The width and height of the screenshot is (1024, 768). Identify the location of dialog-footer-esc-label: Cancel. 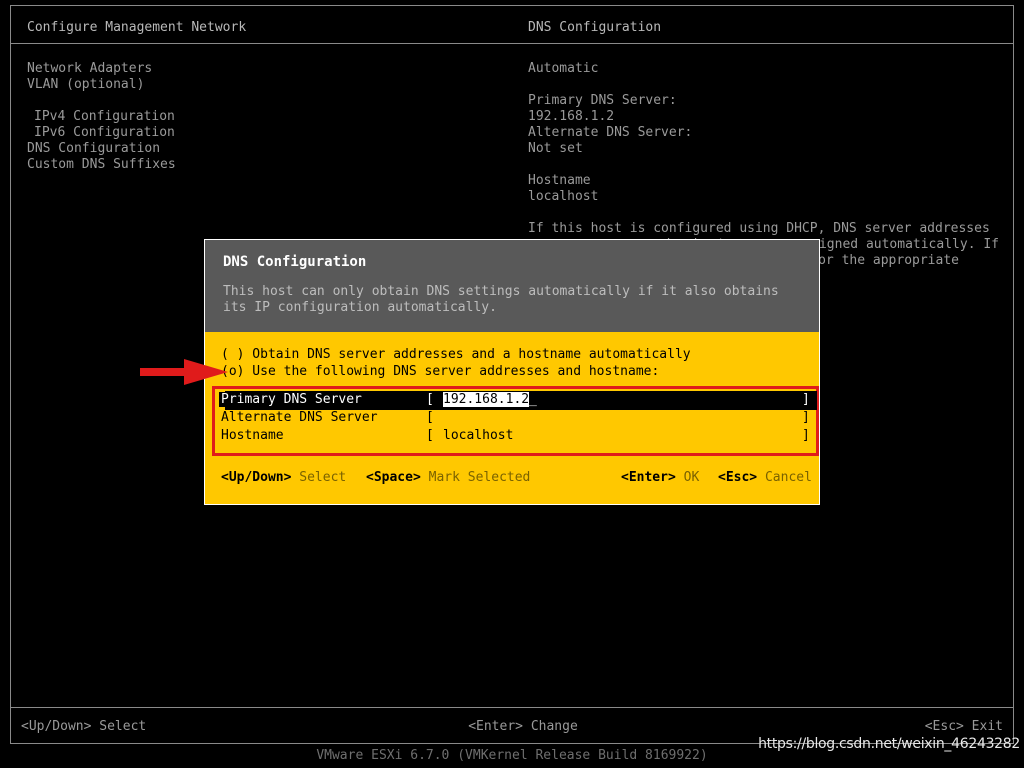
(784, 477).